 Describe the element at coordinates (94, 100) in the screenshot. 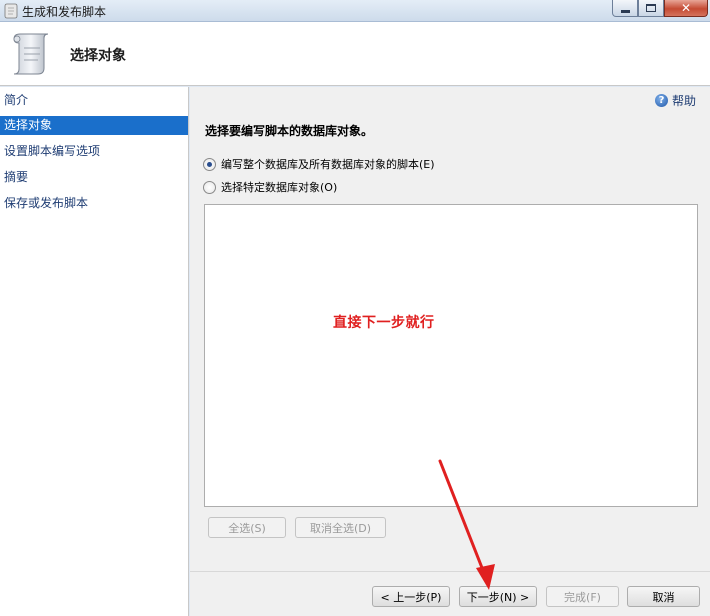

I see `nav-item-intro: 简介` at that location.